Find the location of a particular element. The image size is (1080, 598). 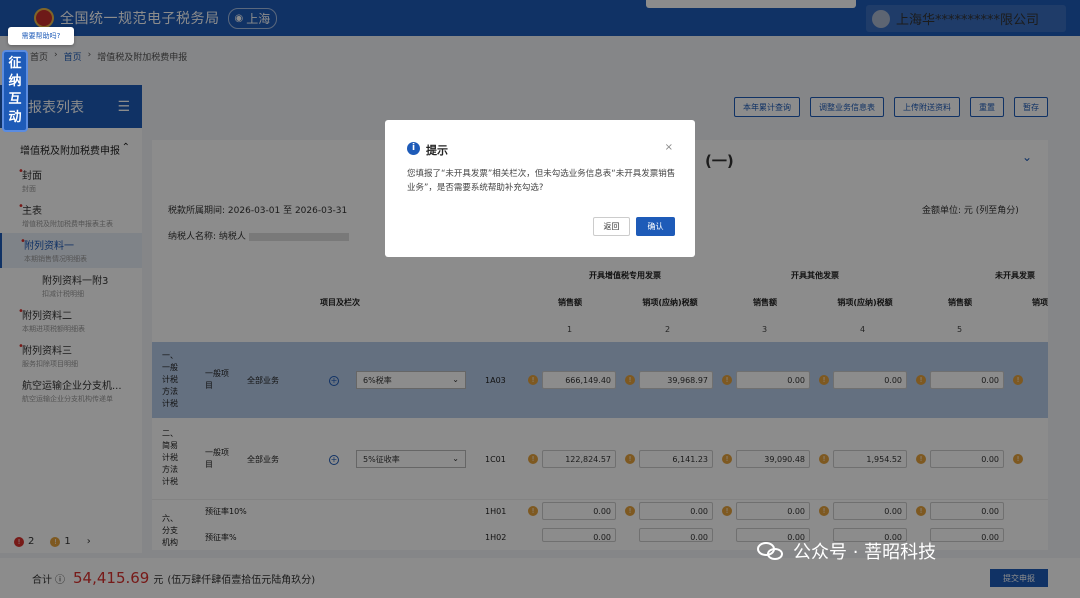

watermark: 公众号 · 菩昭科技 is located at coordinates (846, 551).